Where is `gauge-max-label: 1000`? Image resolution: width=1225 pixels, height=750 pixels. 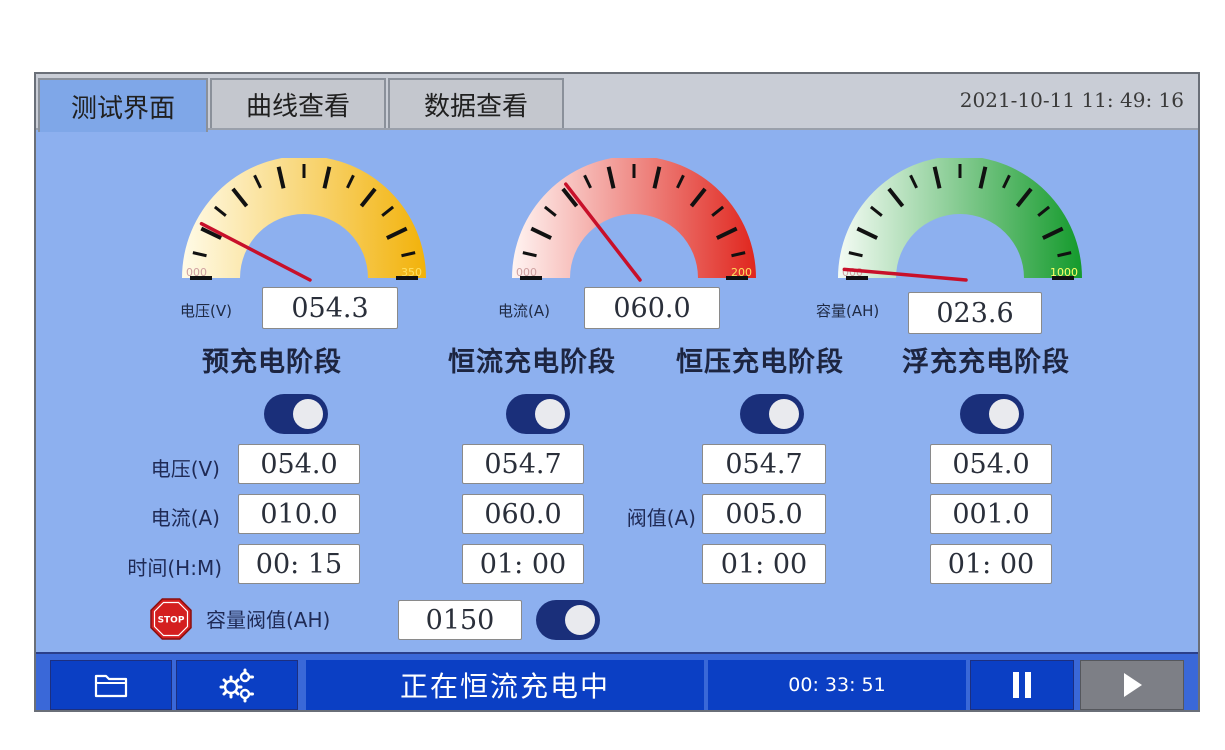
gauge-max-label: 1000 is located at coordinates (1064, 272).